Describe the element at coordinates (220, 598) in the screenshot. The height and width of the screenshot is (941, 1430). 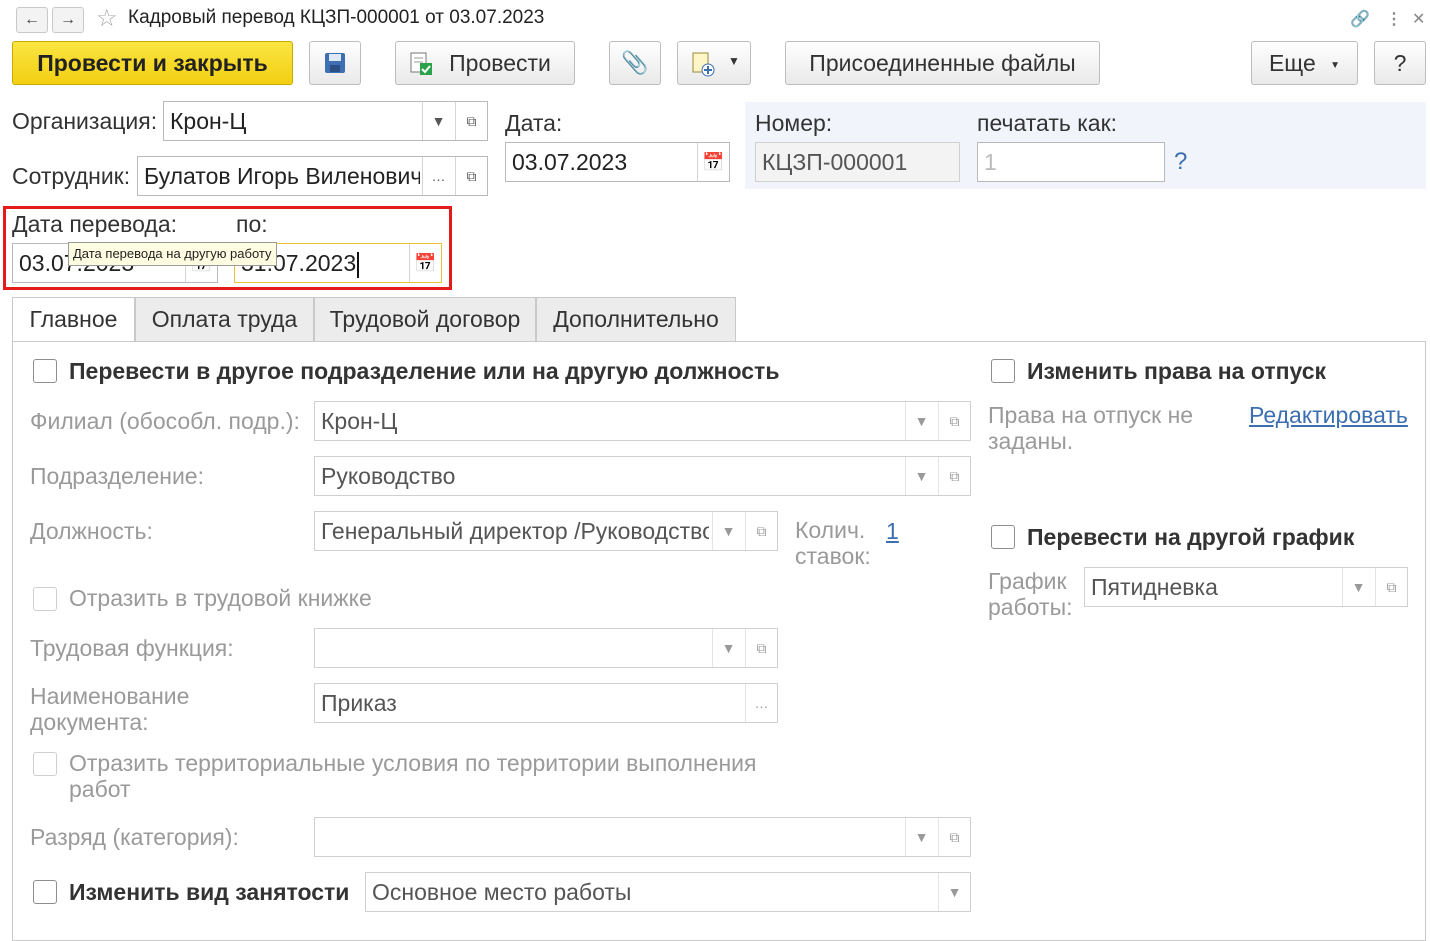
I see `workbook-checkbox-label: Отразить в трудовой книжке` at that location.